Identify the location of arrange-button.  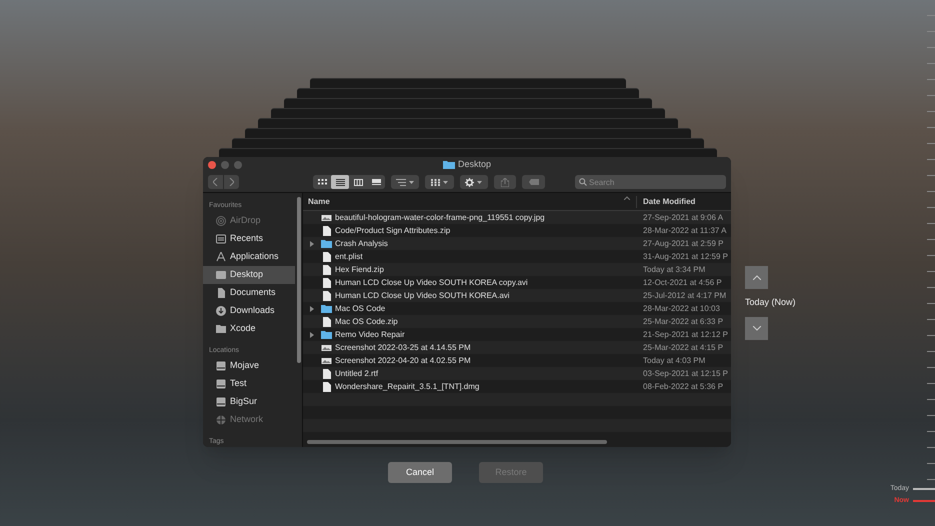
(405, 182).